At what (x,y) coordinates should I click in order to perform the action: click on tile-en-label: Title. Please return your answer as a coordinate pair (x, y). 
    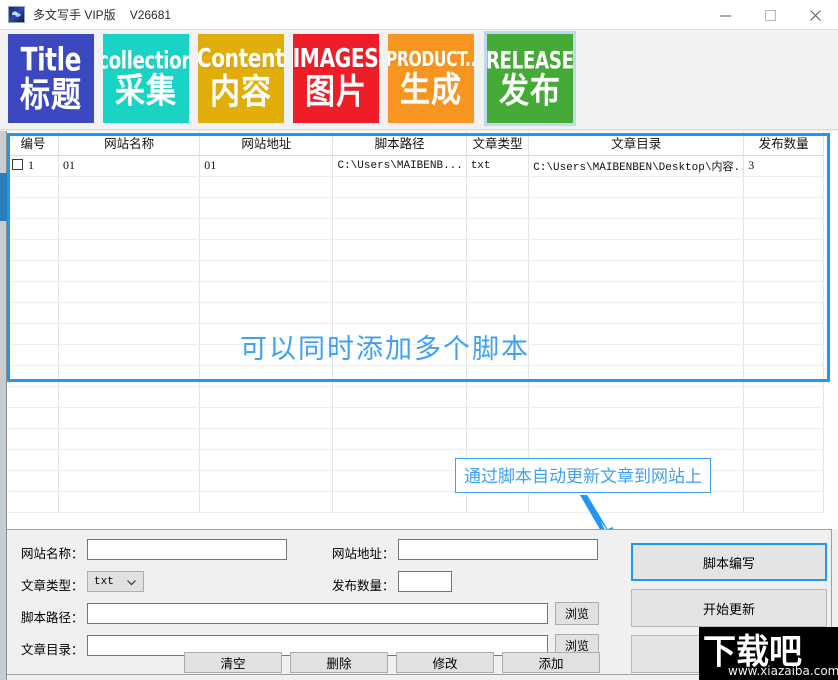
    Looking at the image, I should click on (51, 60).